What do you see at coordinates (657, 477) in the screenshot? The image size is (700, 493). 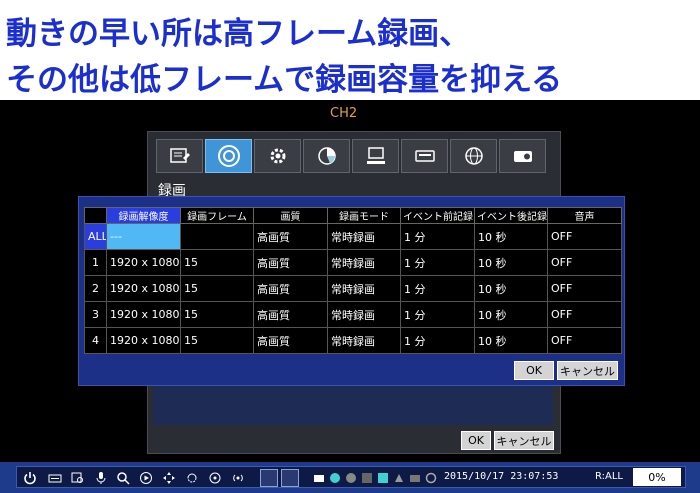 I see `storage-percent: 0%` at bounding box center [657, 477].